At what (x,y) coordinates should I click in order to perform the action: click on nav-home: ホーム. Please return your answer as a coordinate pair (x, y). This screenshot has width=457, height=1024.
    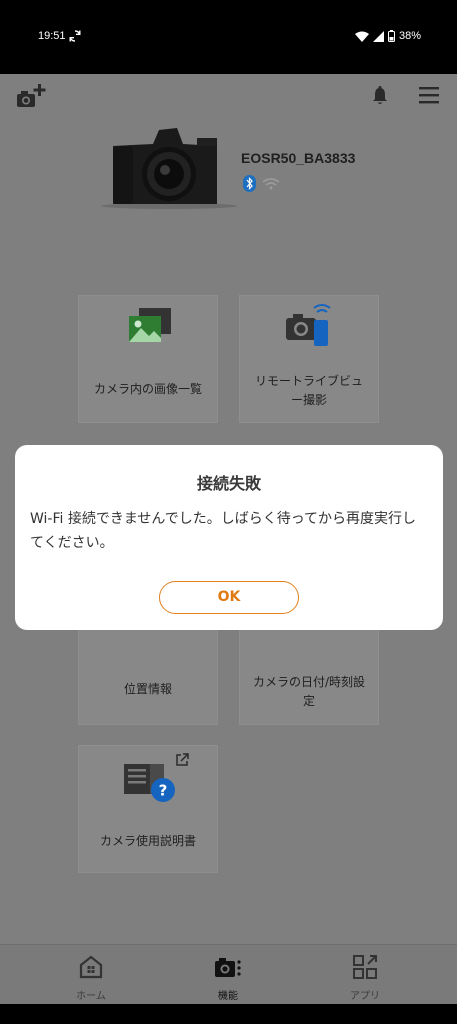
    Looking at the image, I should click on (91, 975).